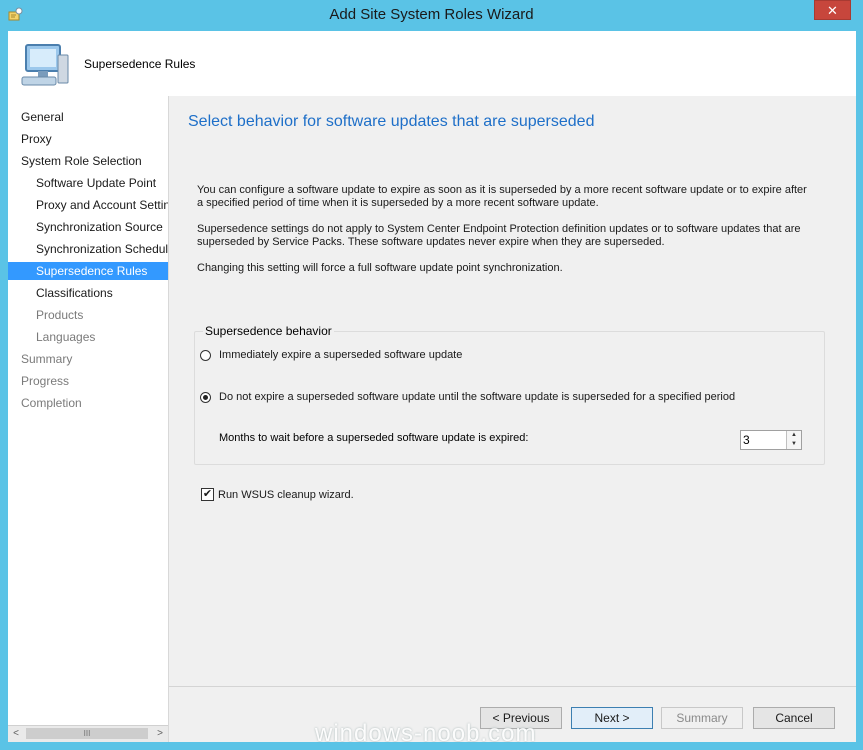 This screenshot has width=863, height=750. Describe the element at coordinates (426, 733) in the screenshot. I see `watermark: windows-noob.com` at that location.